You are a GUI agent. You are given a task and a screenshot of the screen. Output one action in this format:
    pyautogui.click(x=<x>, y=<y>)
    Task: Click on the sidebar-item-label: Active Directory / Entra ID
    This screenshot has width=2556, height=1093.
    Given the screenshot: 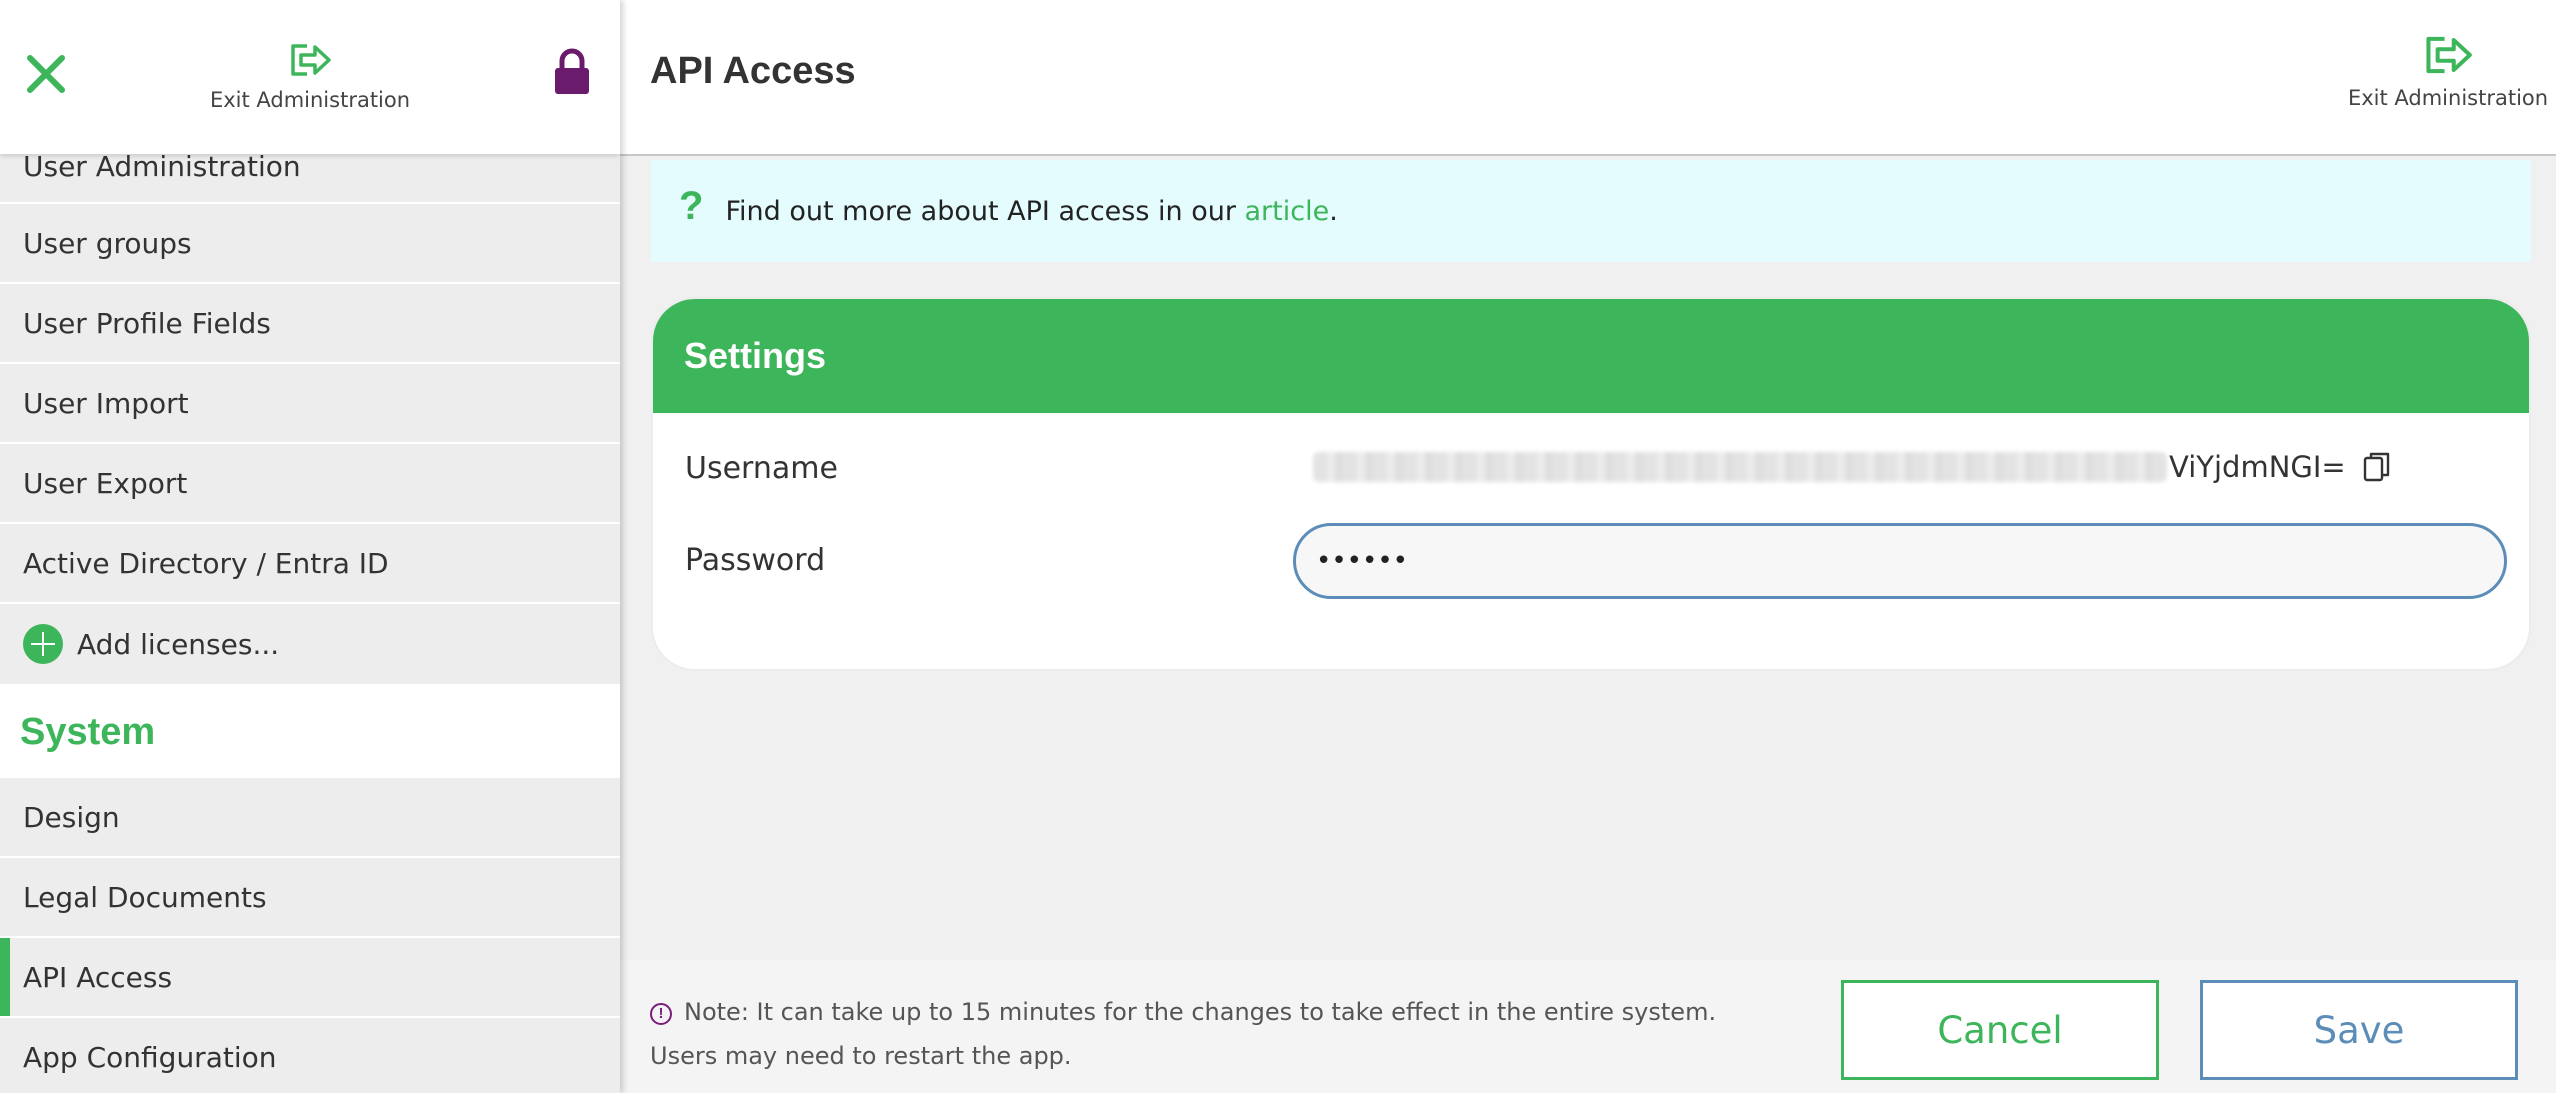 What is the action you would take?
    pyautogui.click(x=206, y=563)
    